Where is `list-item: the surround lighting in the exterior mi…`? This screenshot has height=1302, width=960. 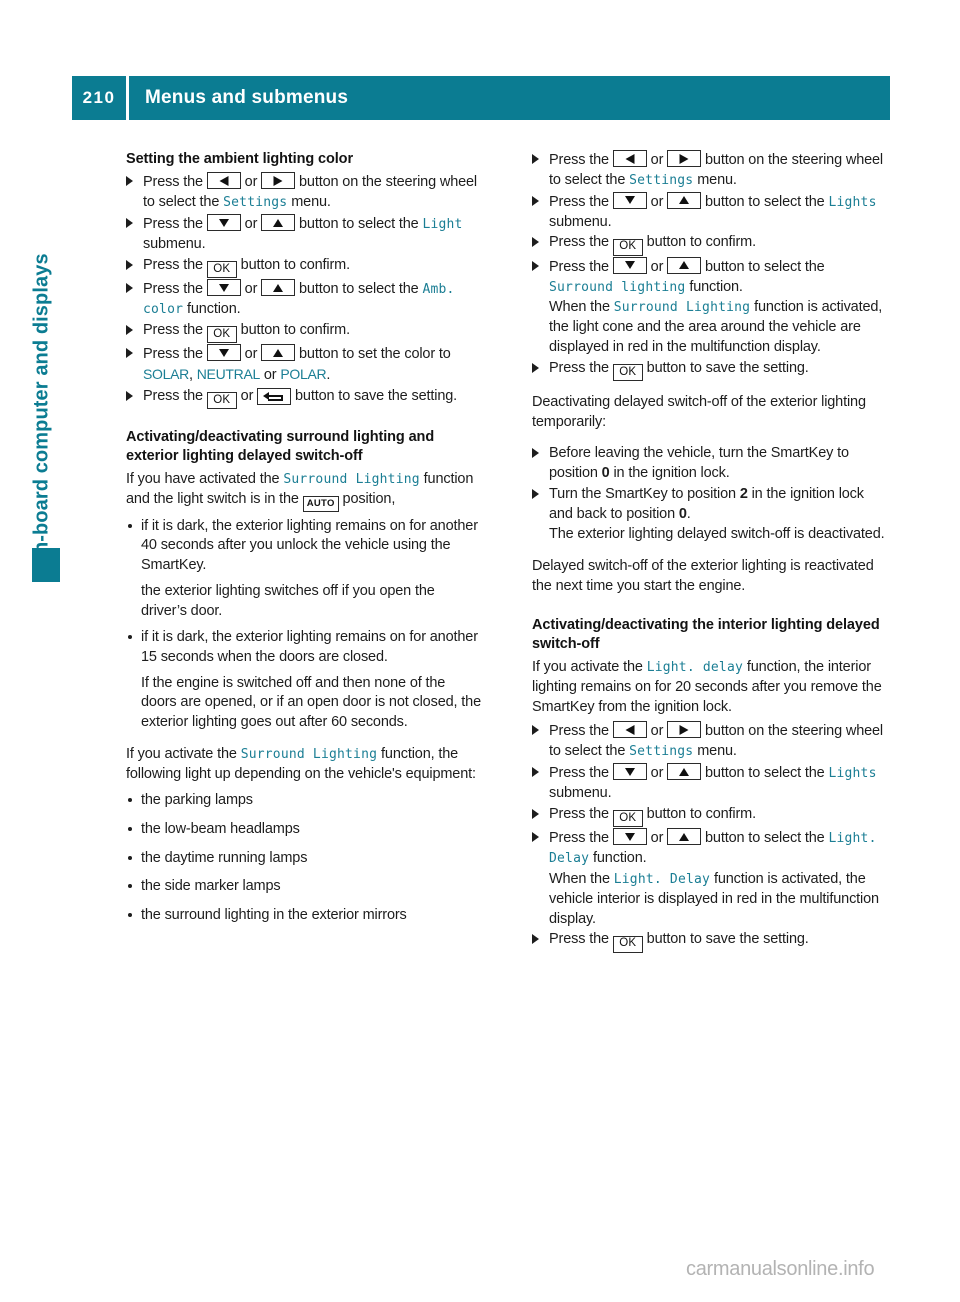 list-item: the surround lighting in the exterior mi… is located at coordinates (305, 916).